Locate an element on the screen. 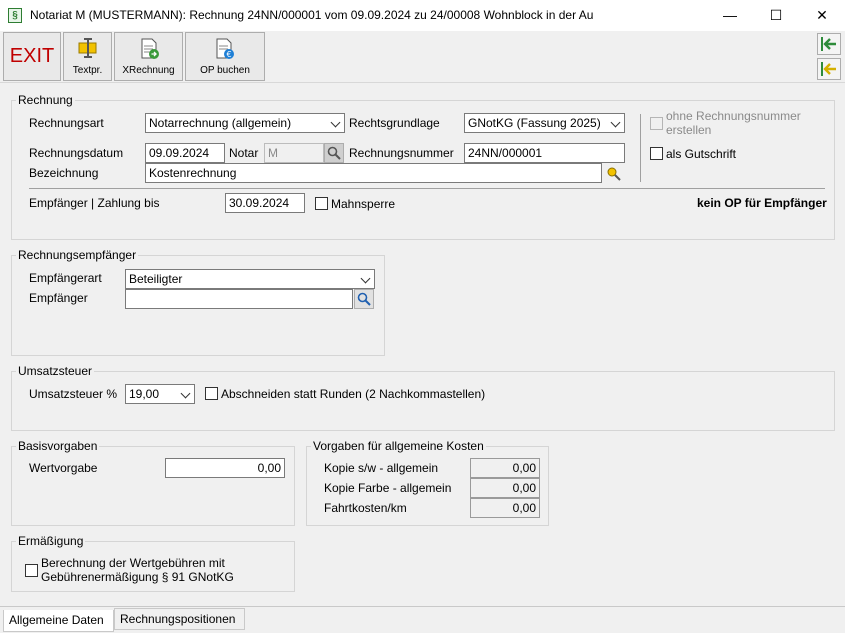 This screenshot has height=633, width=845. kosten-row-label: Kopie s/w - allgemein is located at coordinates (381, 468).